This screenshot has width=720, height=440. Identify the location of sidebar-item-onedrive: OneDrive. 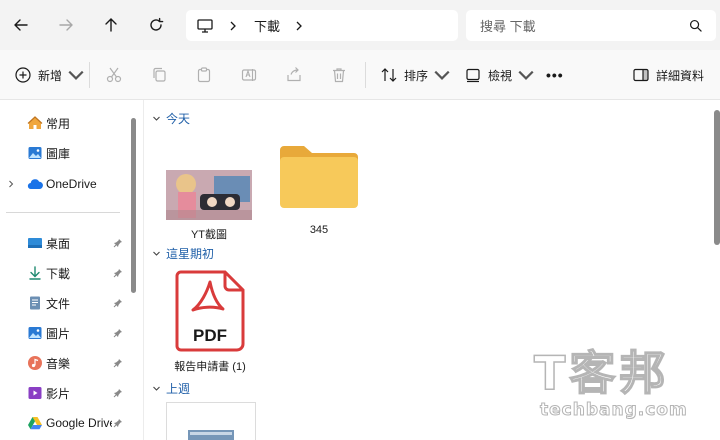
(64, 184).